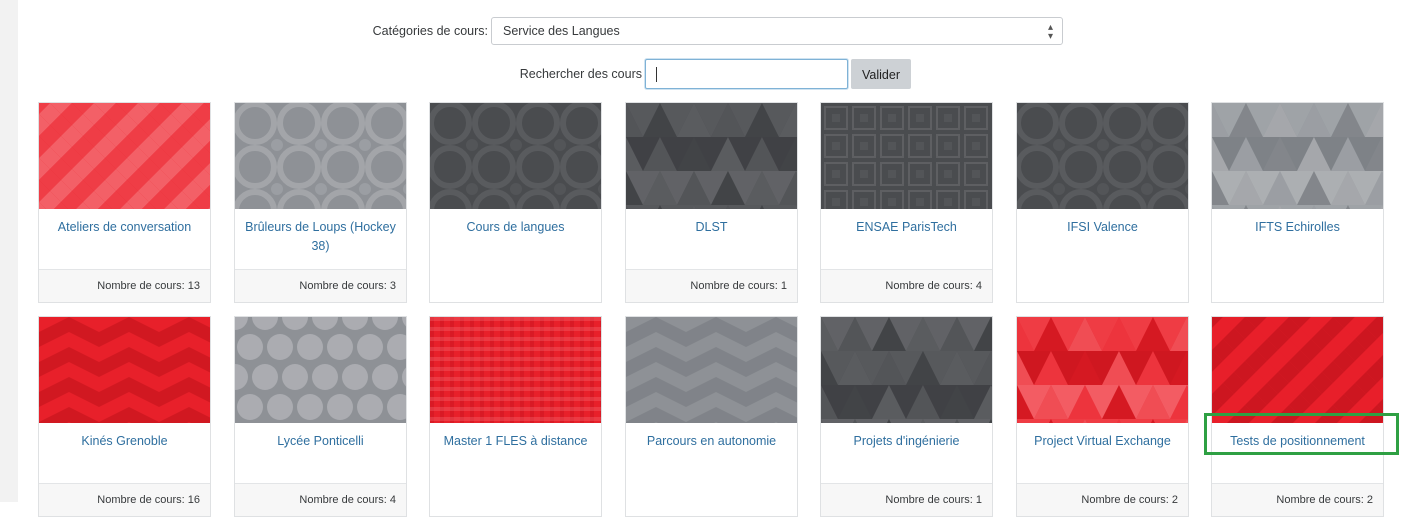 This screenshot has height=517, width=1403. I want to click on category-title-link: Project Virtual Exchange, so click(1102, 453).